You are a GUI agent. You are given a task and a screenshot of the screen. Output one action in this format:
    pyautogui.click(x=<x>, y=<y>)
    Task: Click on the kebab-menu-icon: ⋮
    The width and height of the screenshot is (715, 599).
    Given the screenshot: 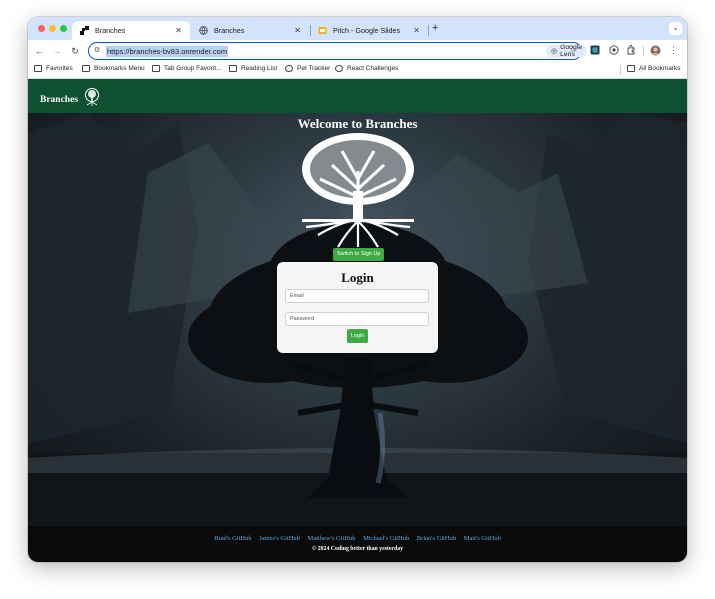 What is the action you would take?
    pyautogui.click(x=673, y=50)
    